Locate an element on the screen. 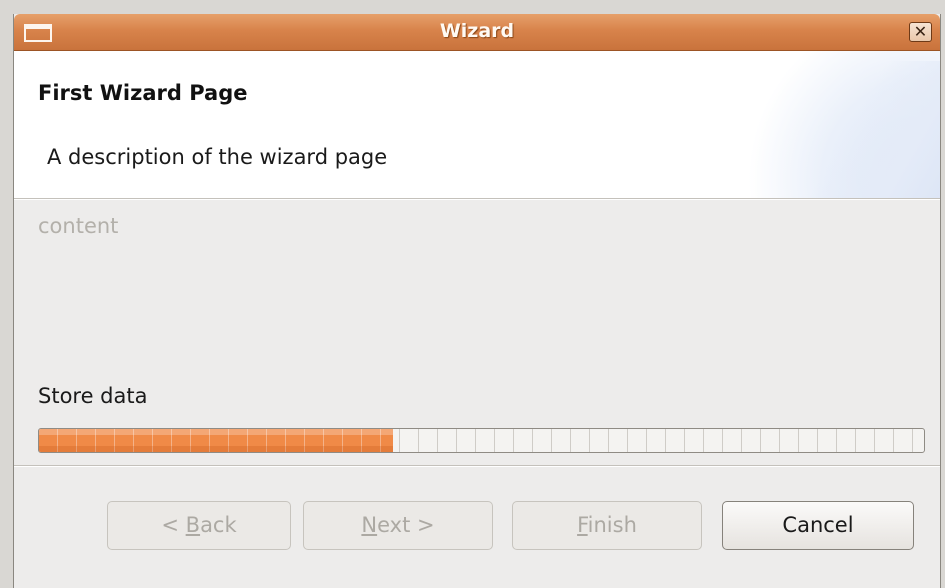 This screenshot has height=588, width=945. finish-button-mnemonic: F is located at coordinates (582, 525).